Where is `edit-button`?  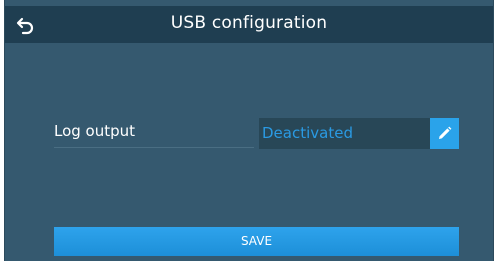 edit-button is located at coordinates (444, 133).